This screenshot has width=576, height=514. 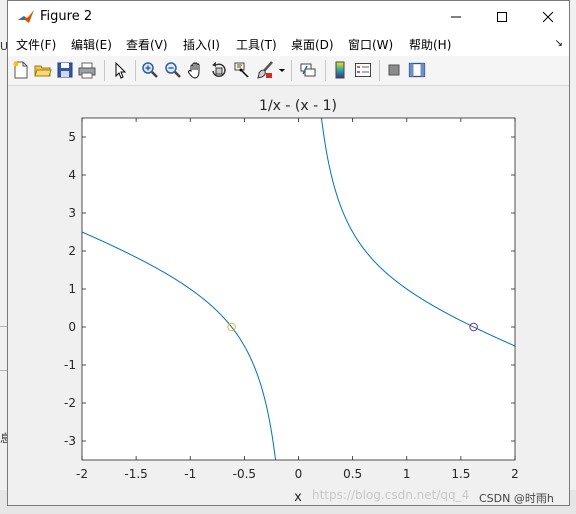 I want to click on y-tick-label: 2, so click(x=72, y=251).